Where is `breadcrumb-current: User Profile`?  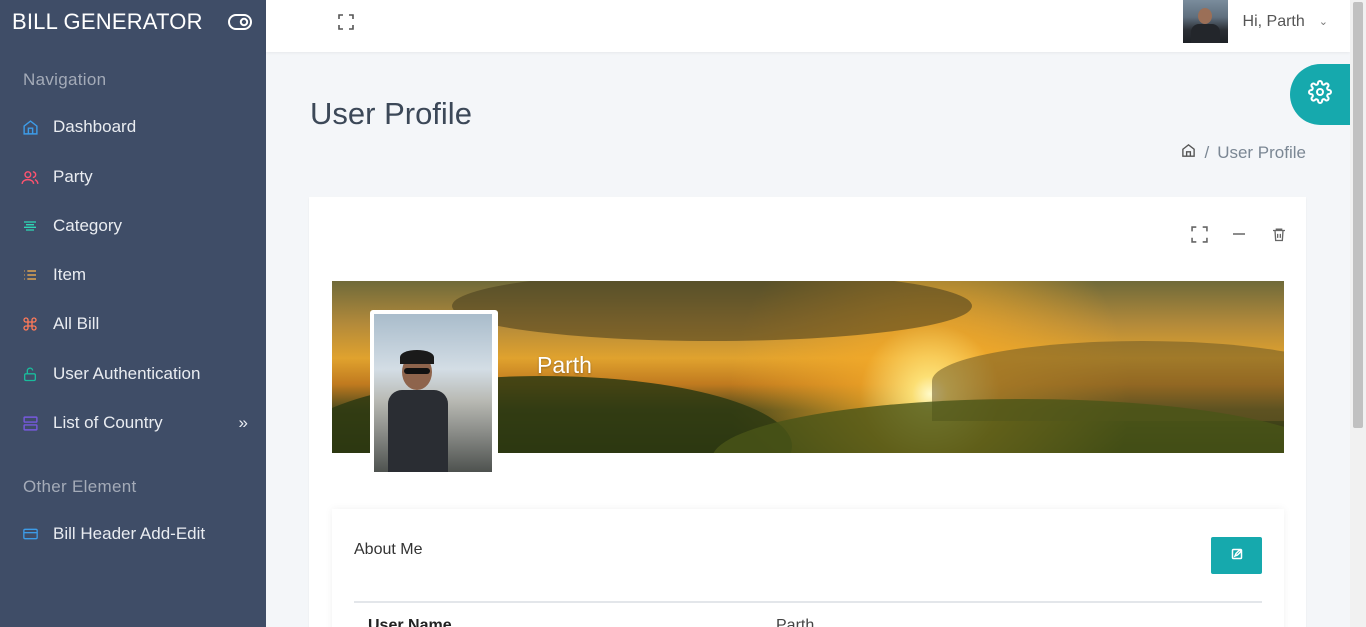 breadcrumb-current: User Profile is located at coordinates (1261, 152).